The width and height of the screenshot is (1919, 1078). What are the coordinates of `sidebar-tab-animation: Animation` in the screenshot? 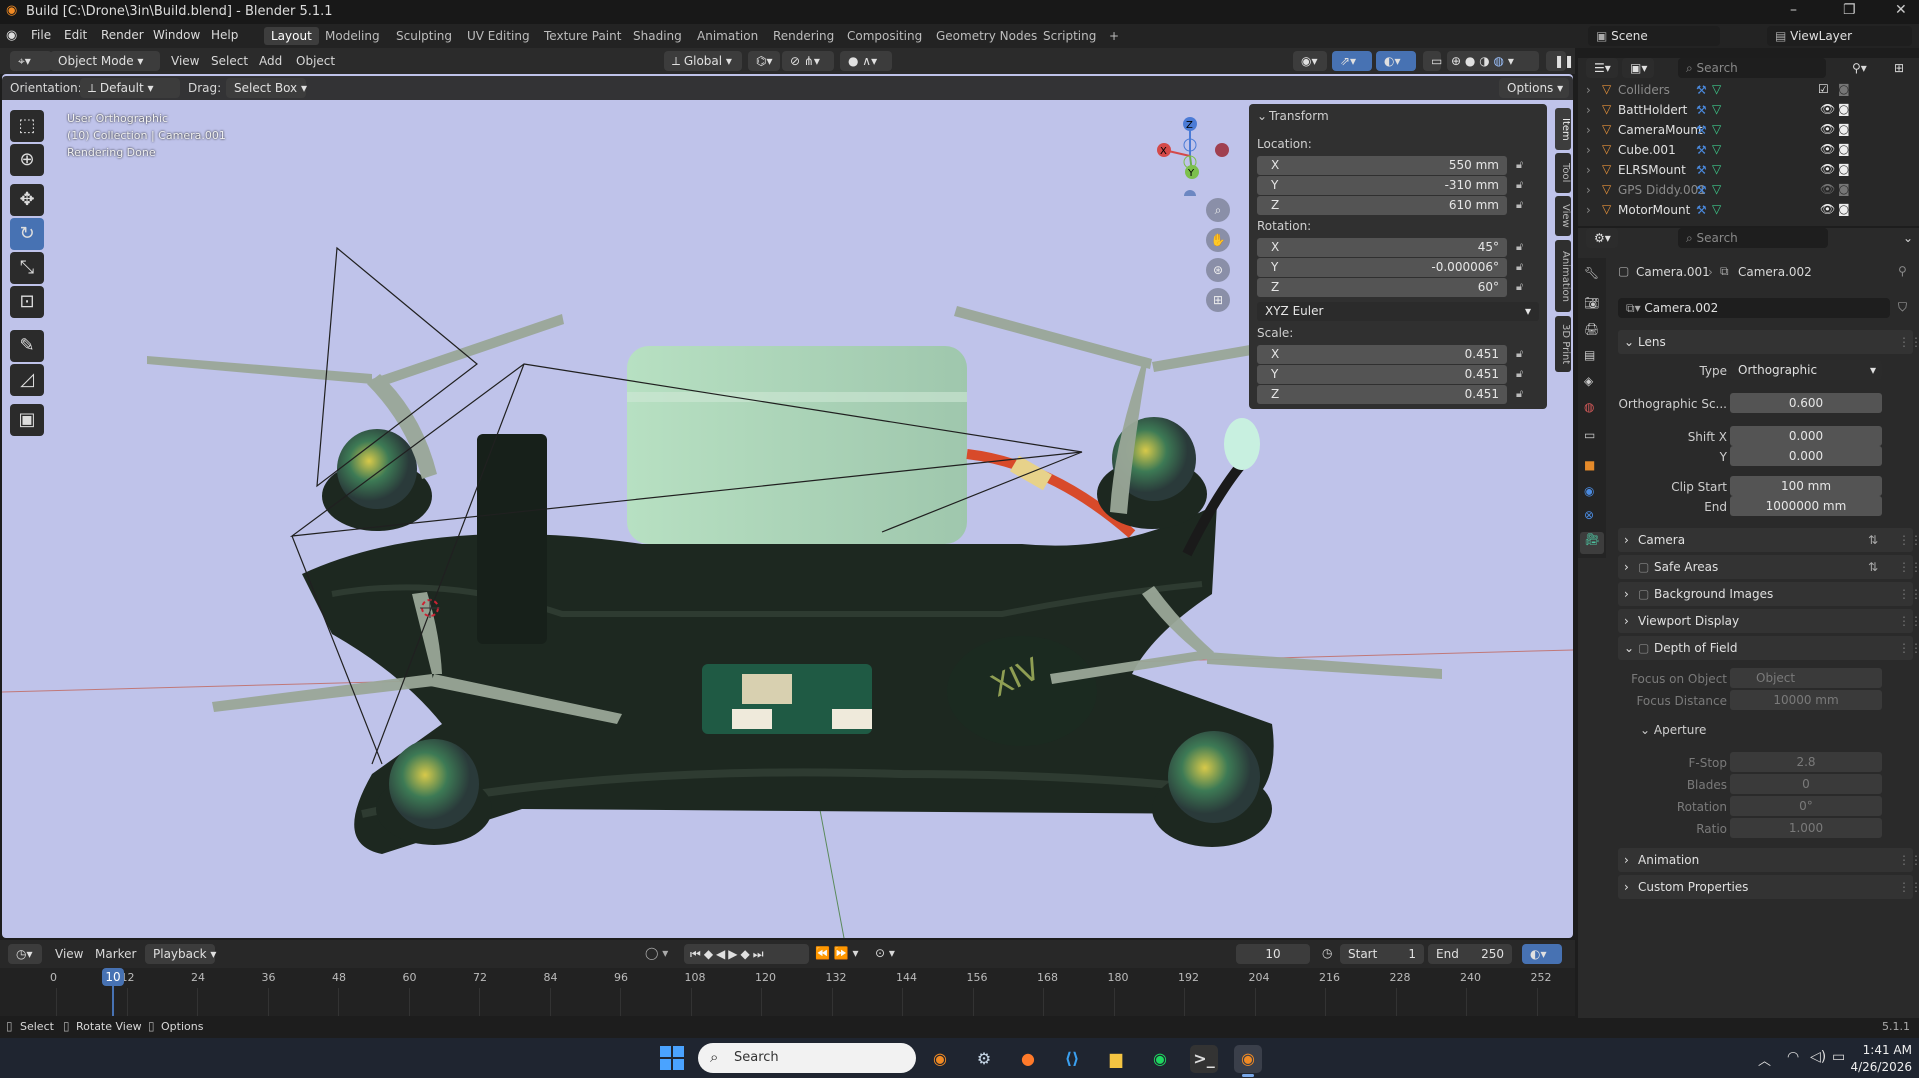 It's located at (1563, 276).